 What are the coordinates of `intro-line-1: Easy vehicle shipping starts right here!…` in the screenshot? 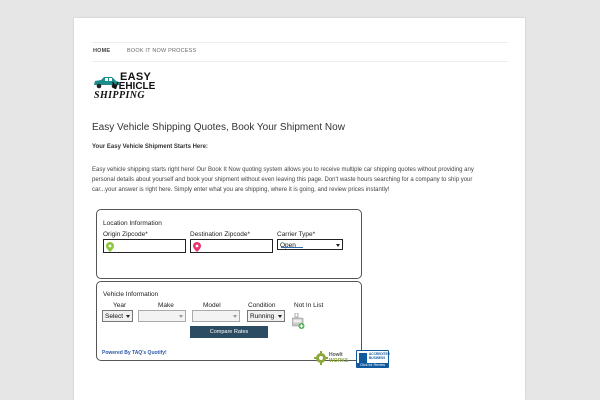 It's located at (283, 170).